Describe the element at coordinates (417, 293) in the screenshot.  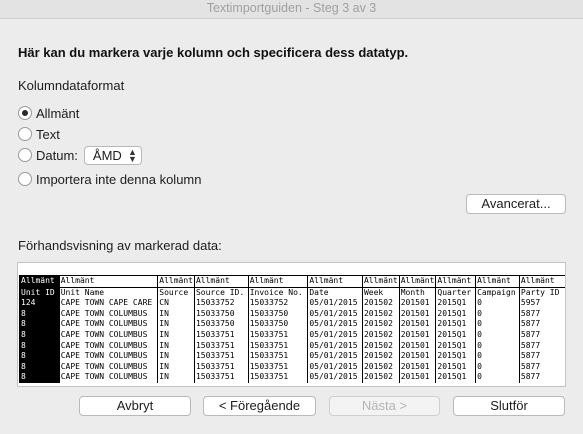
I see `preview-cell: Month` at that location.